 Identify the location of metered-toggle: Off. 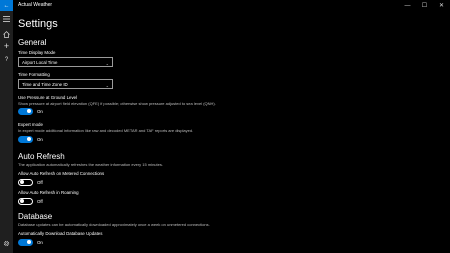
(30, 182).